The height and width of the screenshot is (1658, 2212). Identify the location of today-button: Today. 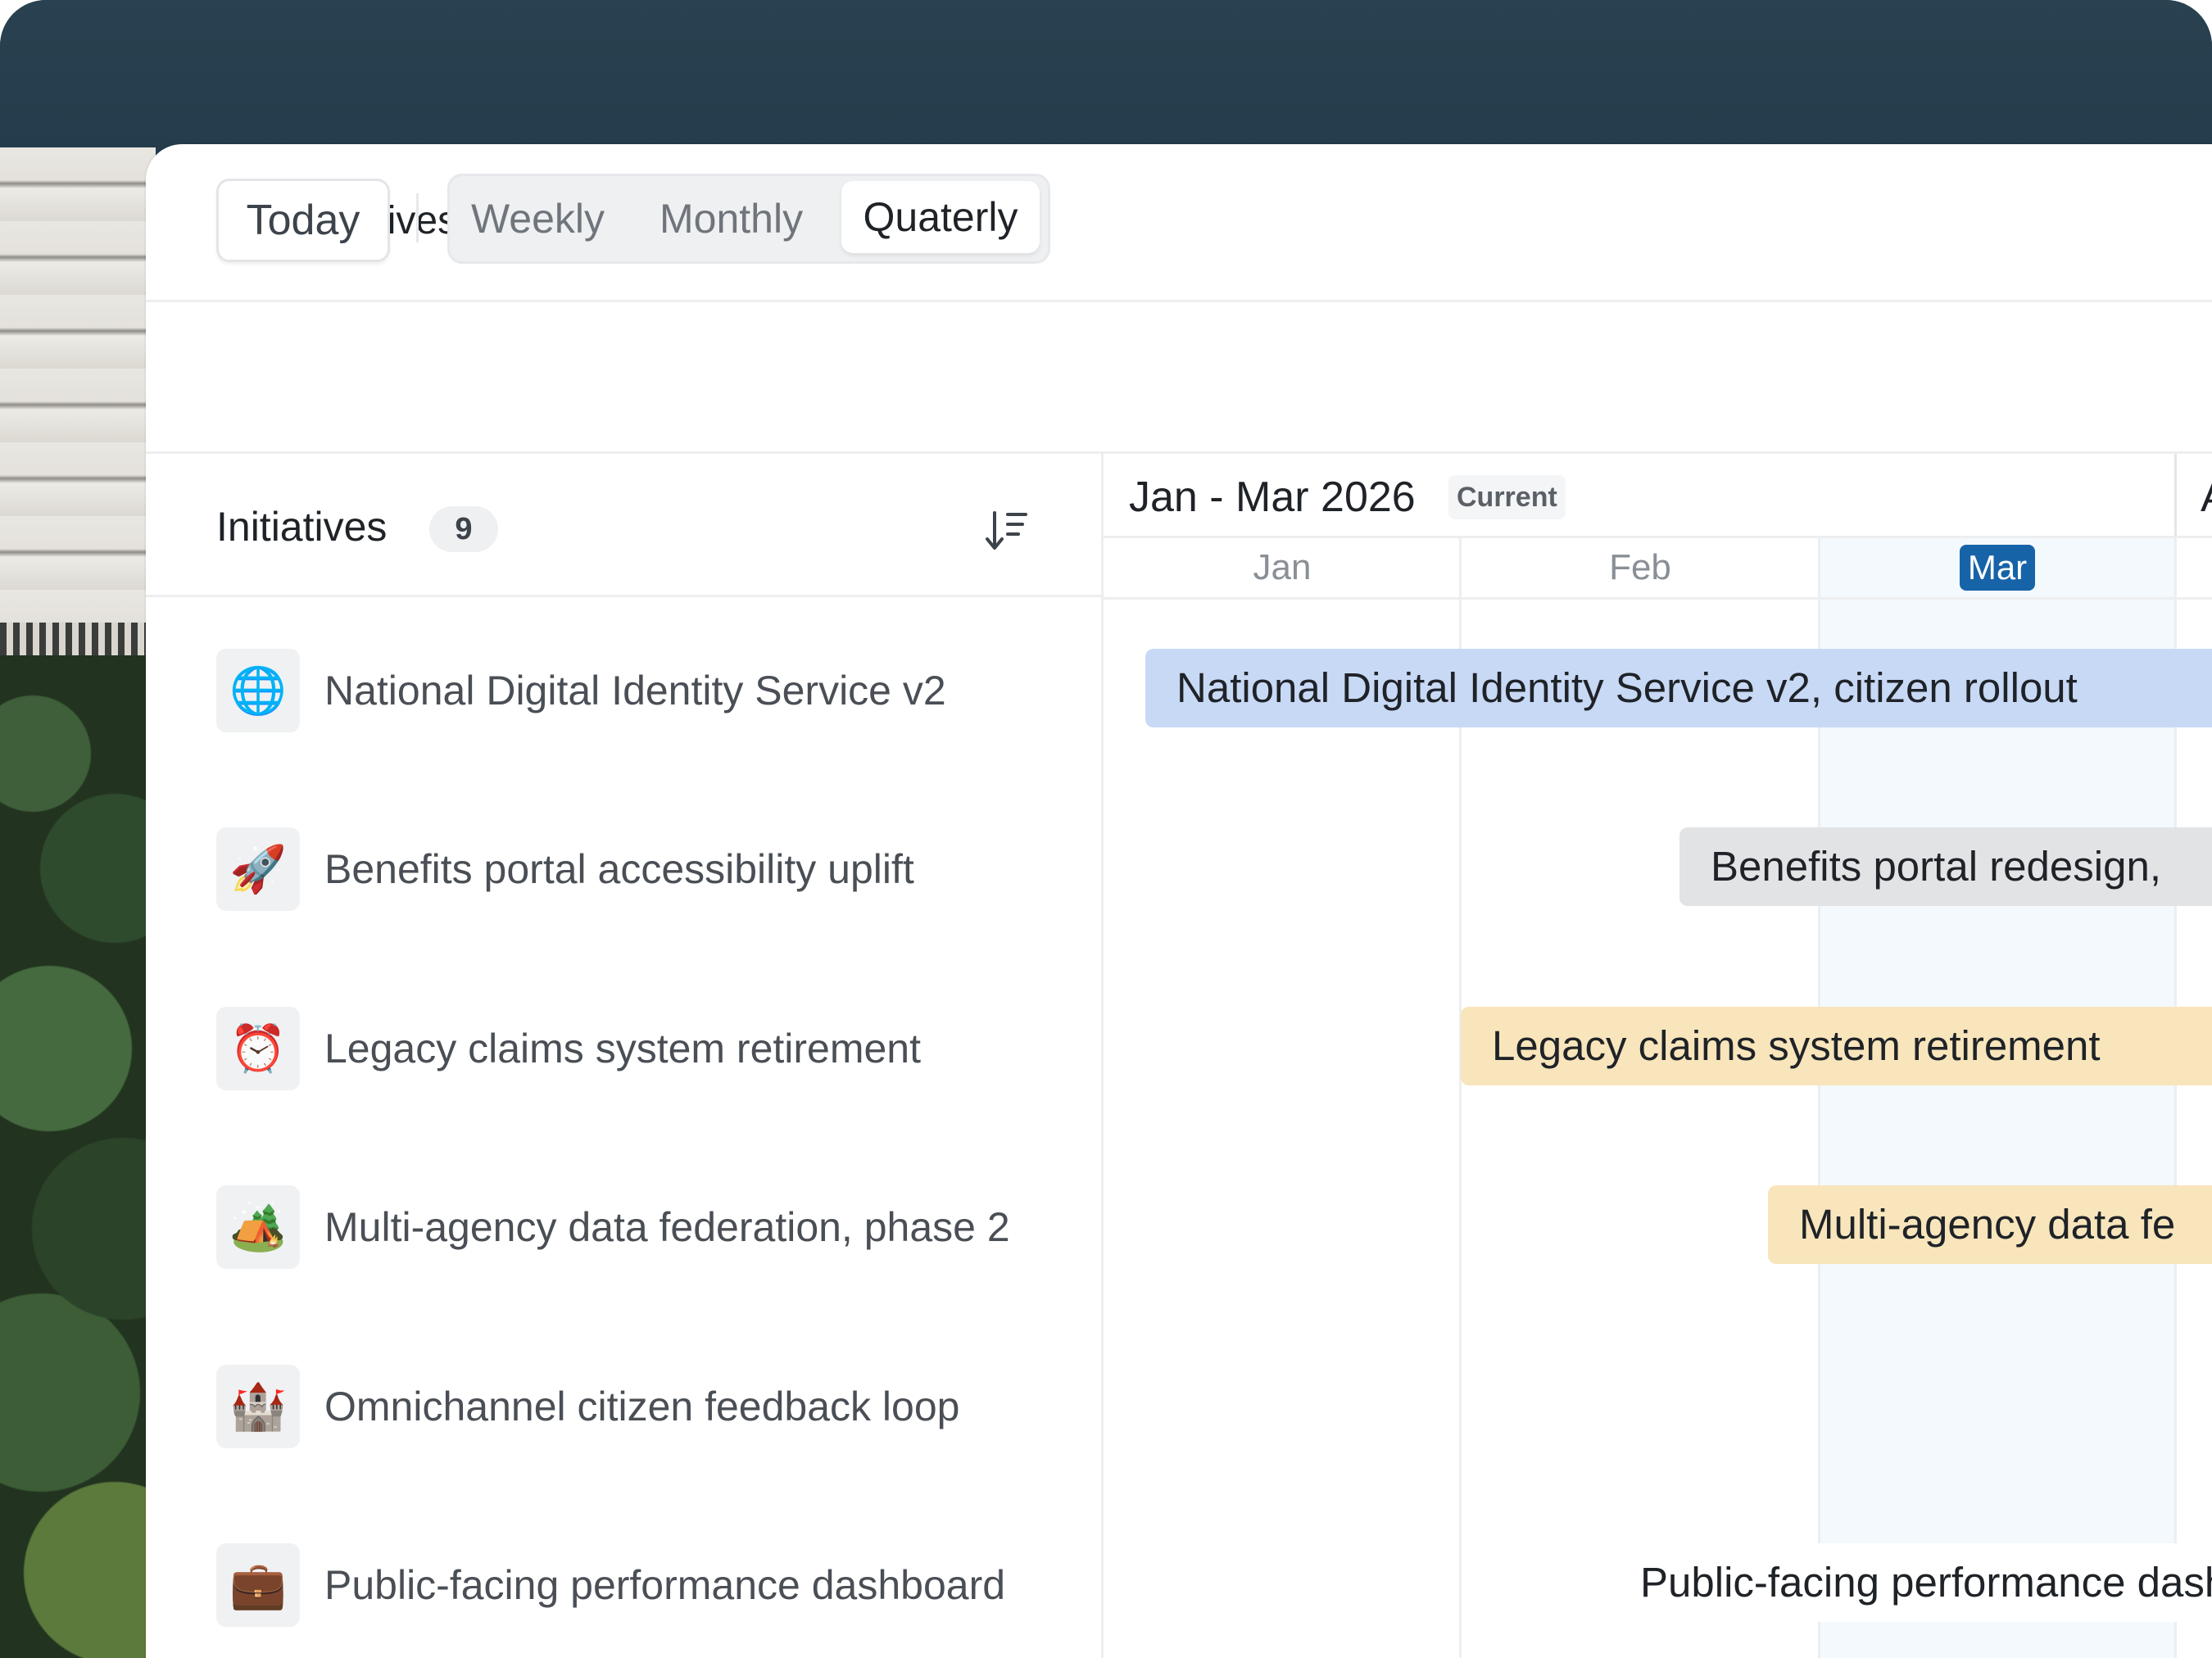
(303, 220).